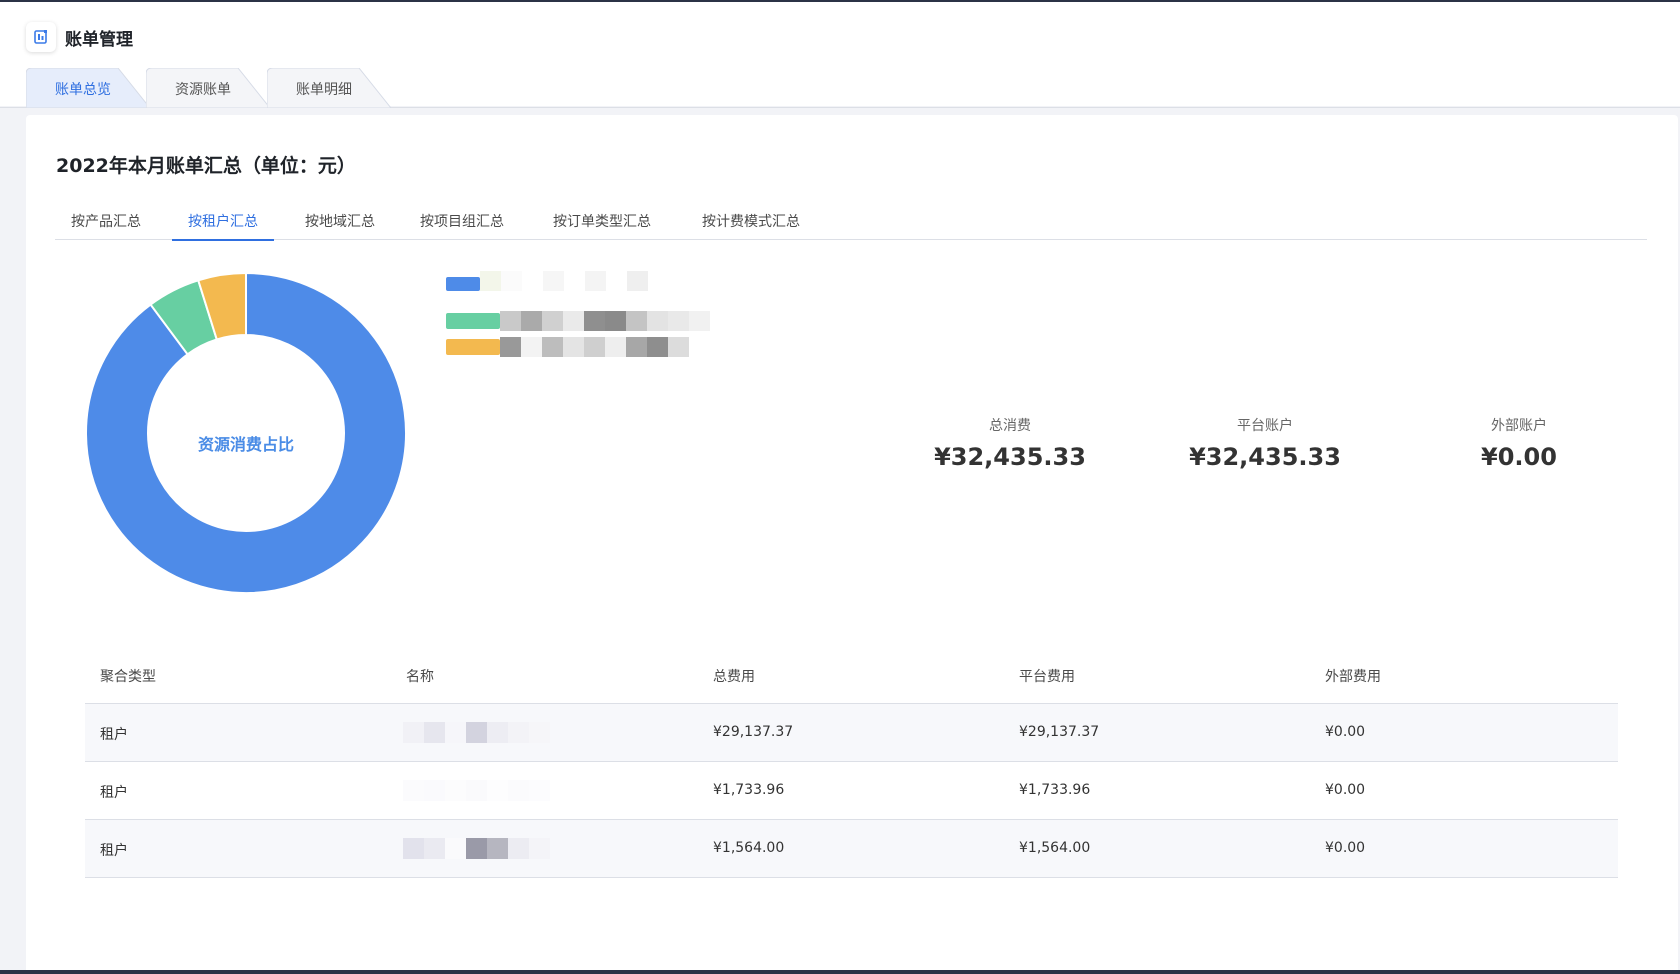 This screenshot has width=1680, height=974. I want to click on subtab-by-product: 按产品汇总, so click(106, 220).